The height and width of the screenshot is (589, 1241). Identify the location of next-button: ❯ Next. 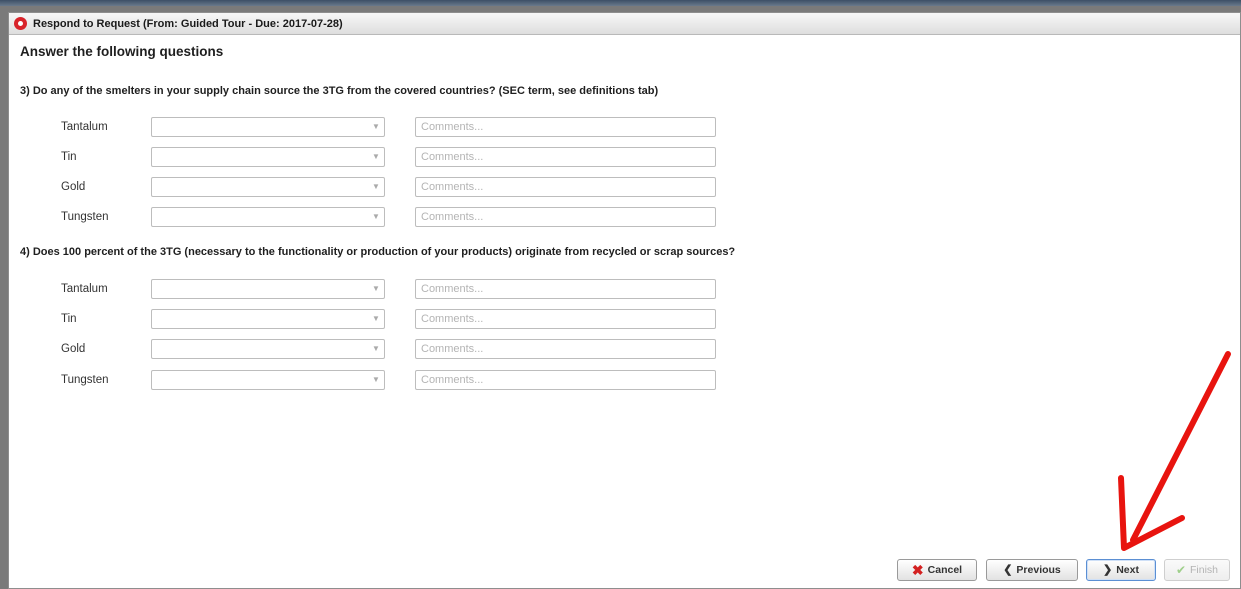
(1121, 570).